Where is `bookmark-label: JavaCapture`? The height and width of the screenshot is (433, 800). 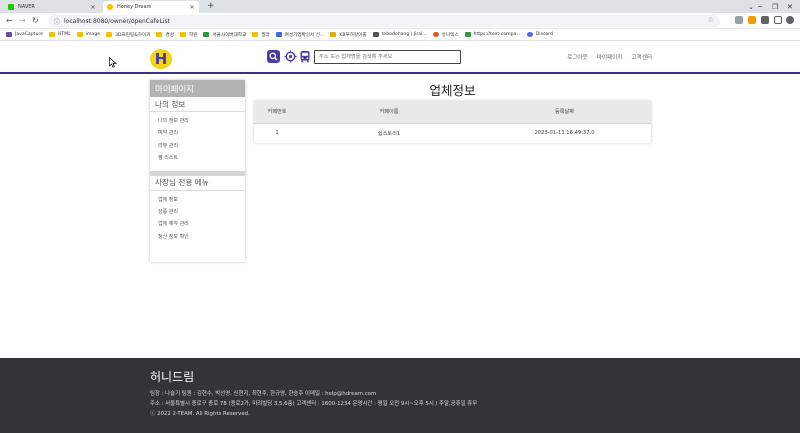 bookmark-label: JavaCapture is located at coordinates (29, 34).